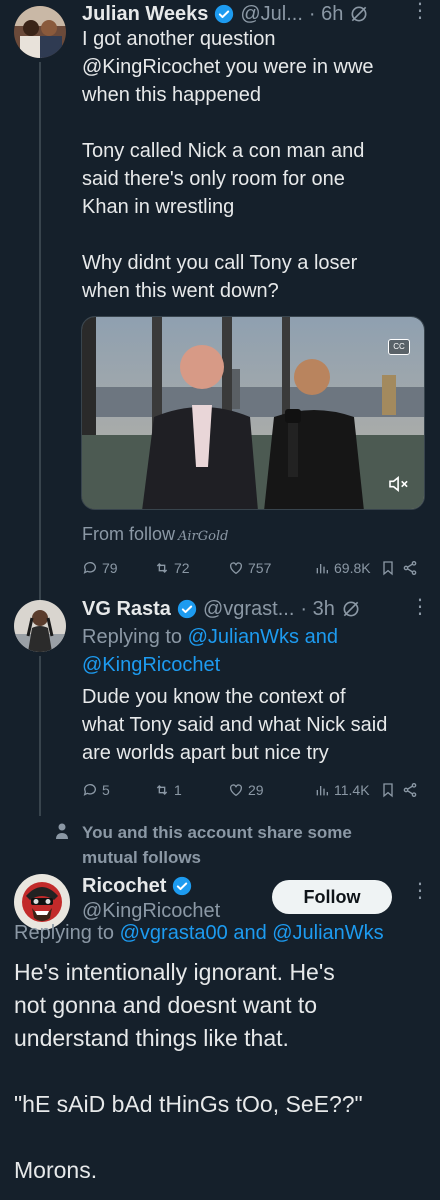 The height and width of the screenshot is (1200, 440). Describe the element at coordinates (126, 609) in the screenshot. I see `display-name: VG Rasta` at that location.